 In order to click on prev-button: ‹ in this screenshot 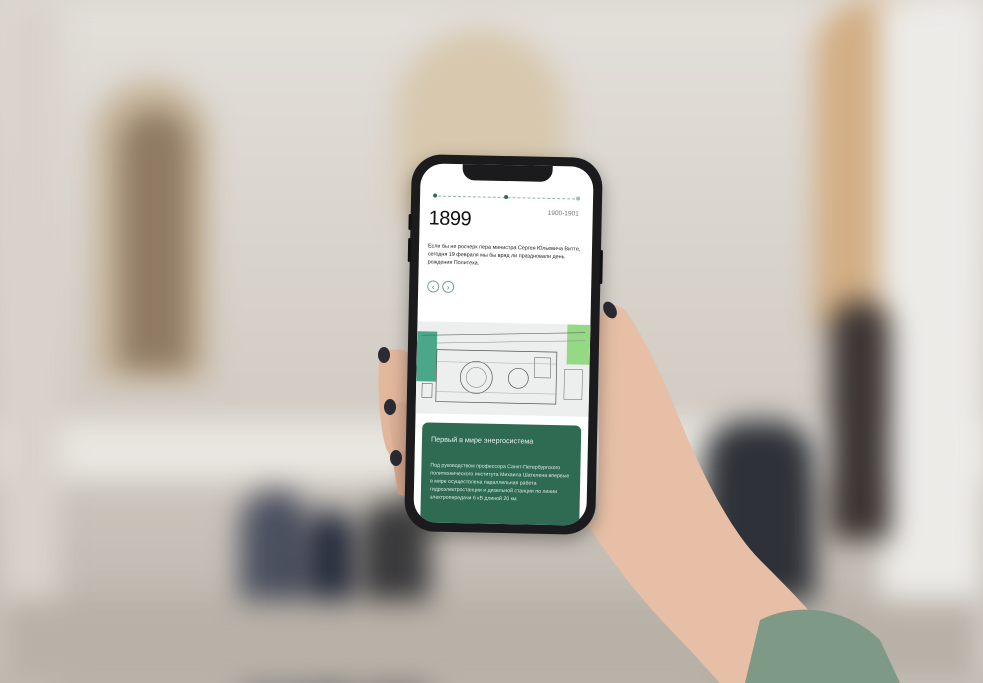, I will do `click(433, 286)`.